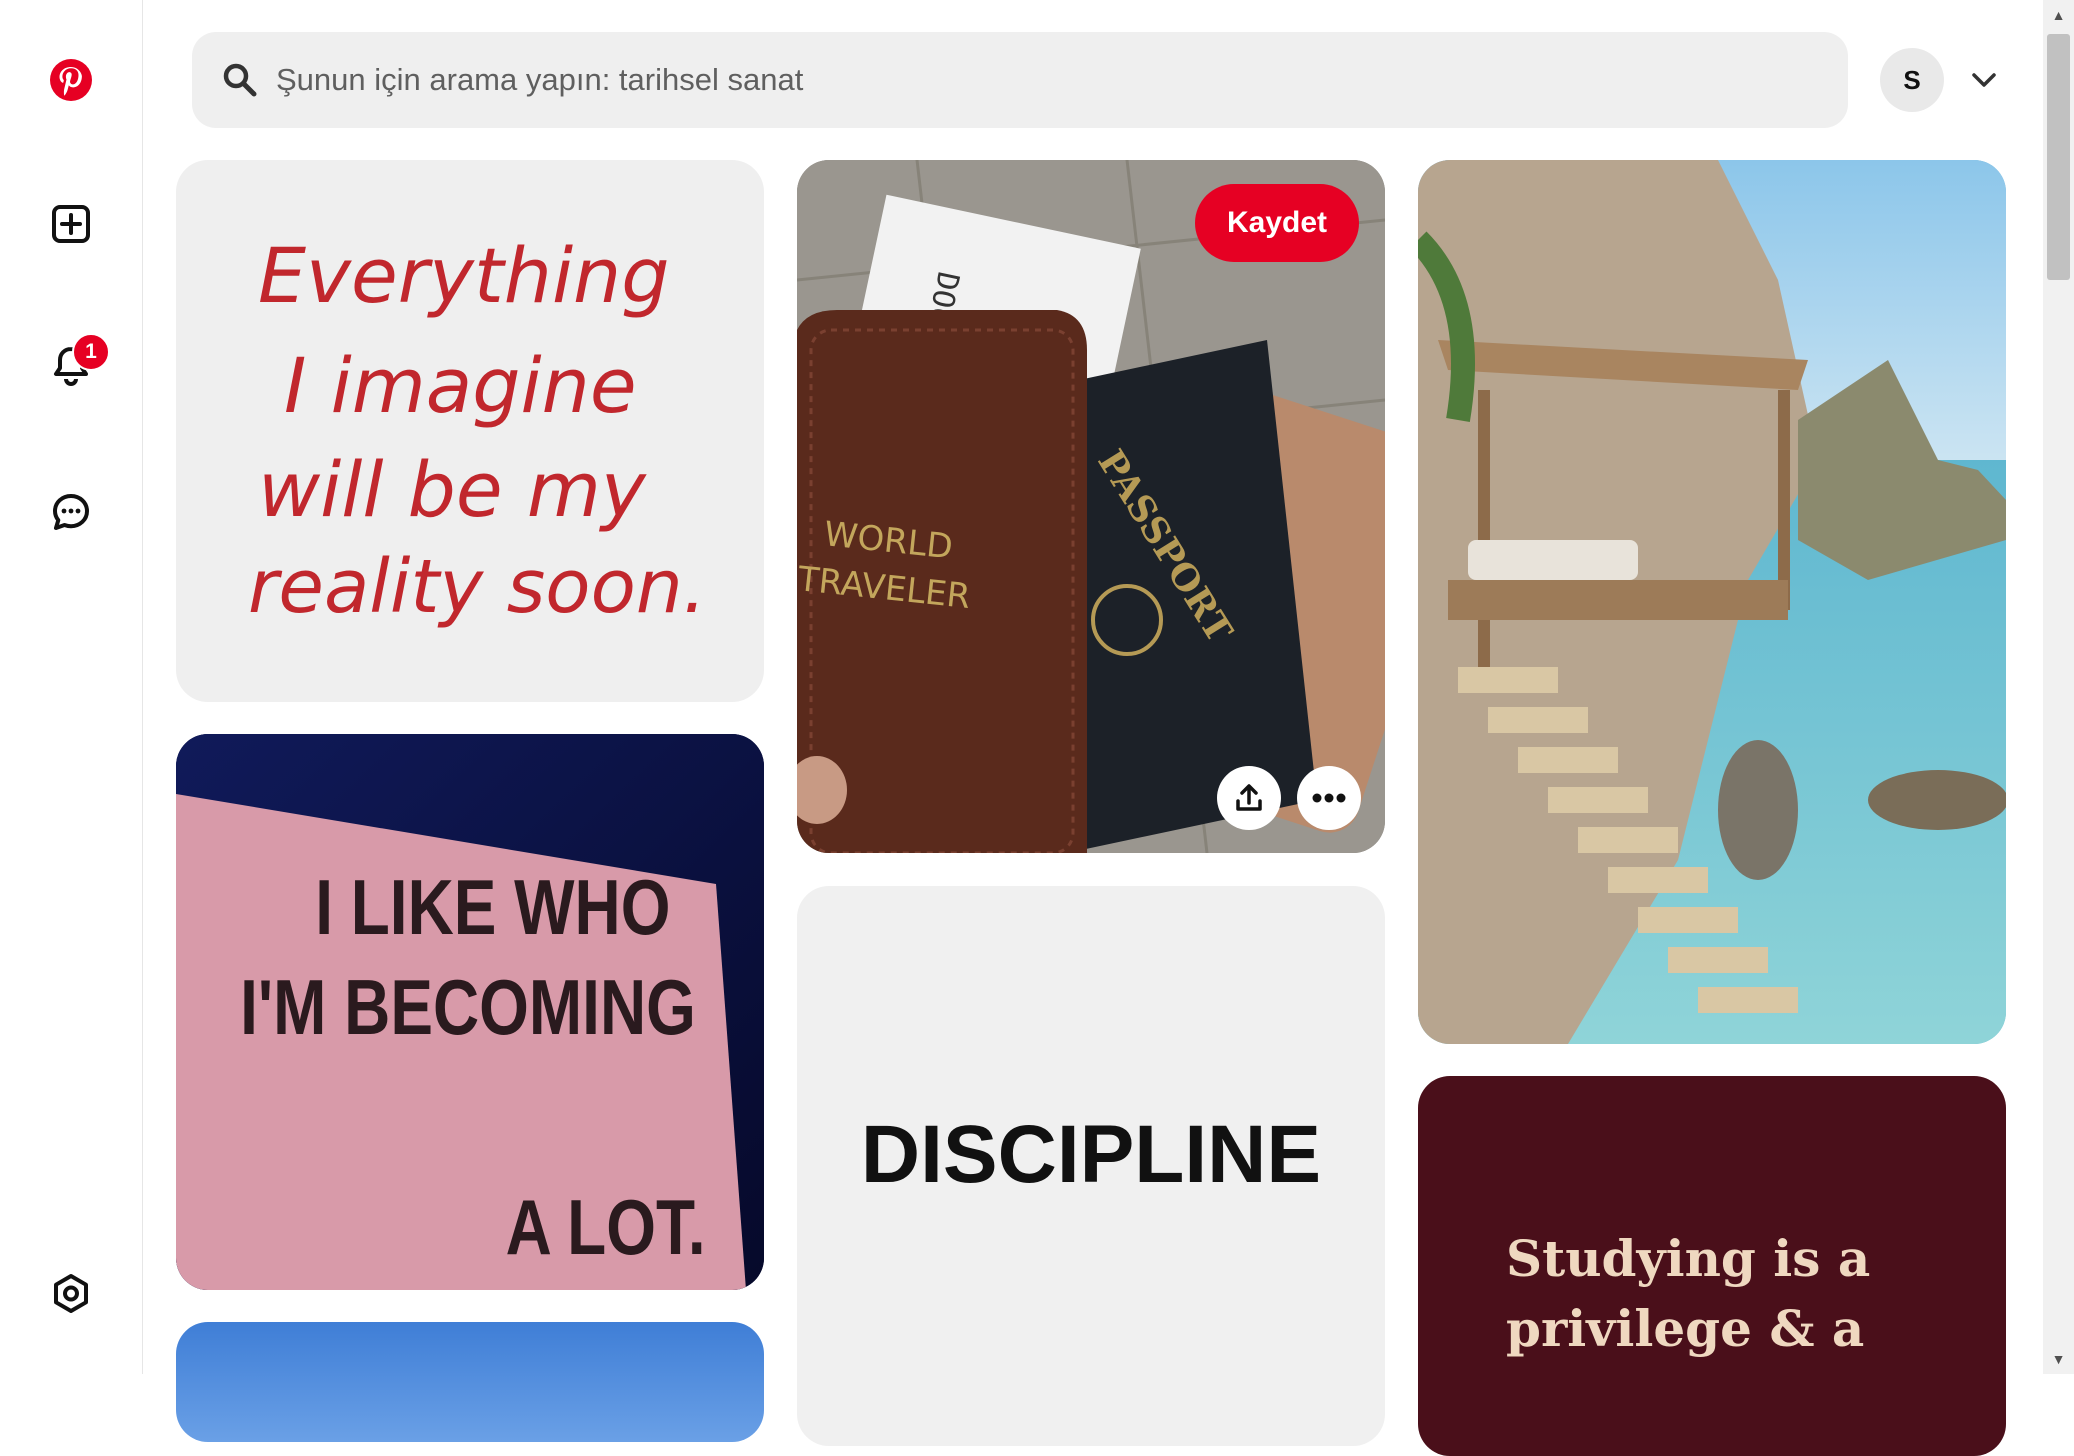 The image size is (2074, 1456). I want to click on search-input, so click(1026, 80).